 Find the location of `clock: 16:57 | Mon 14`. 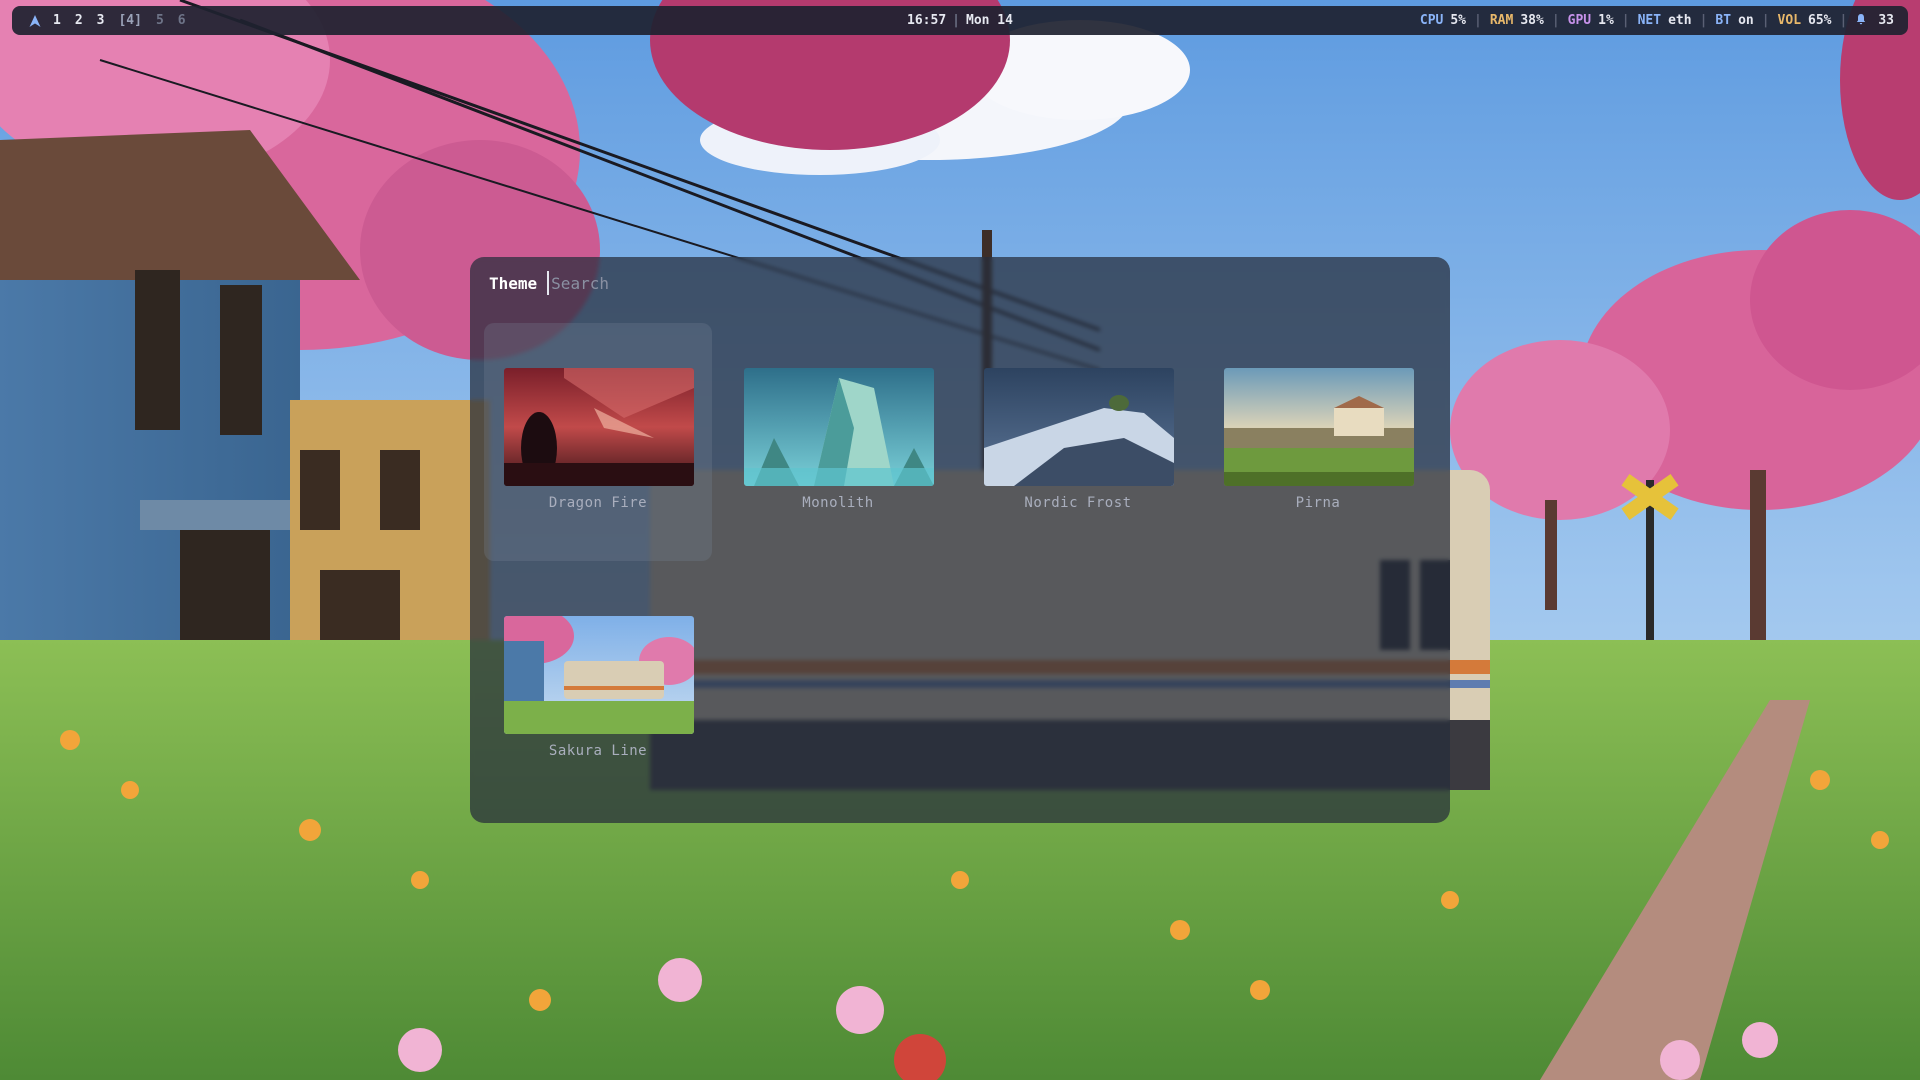

clock: 16:57 | Mon 14 is located at coordinates (960, 20).